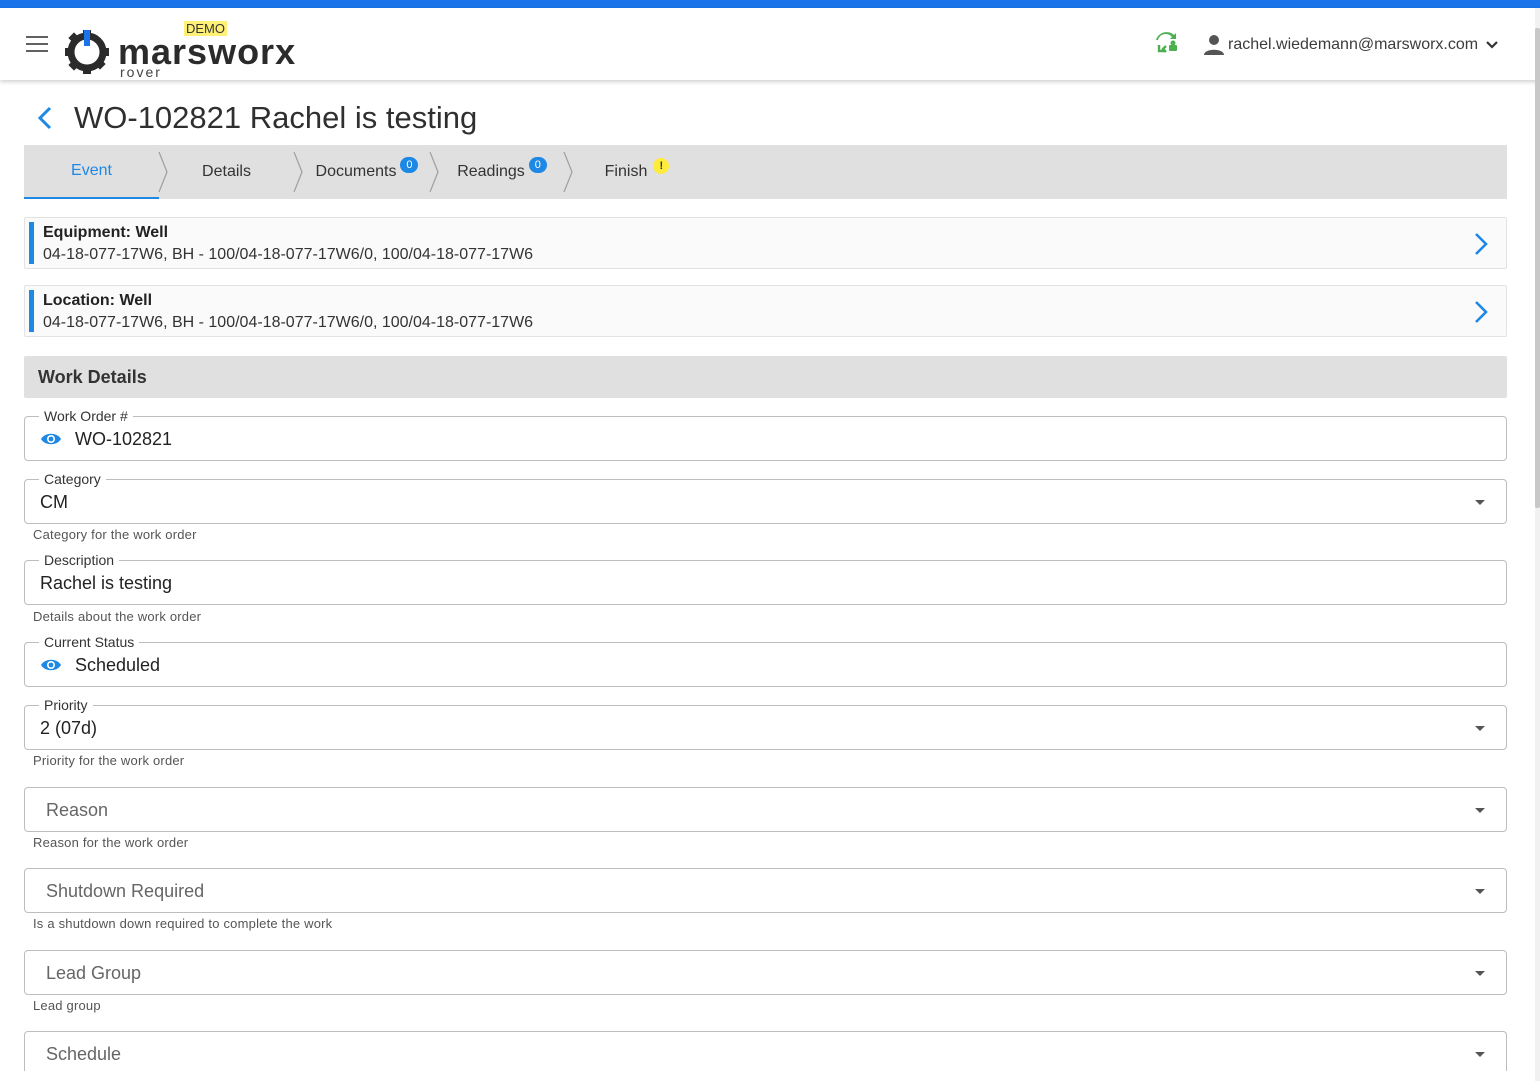  I want to click on user-icon, so click(1214, 45).